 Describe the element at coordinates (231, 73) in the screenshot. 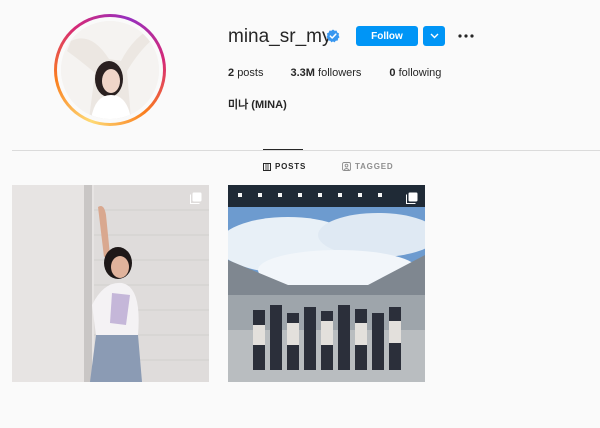

I see `posts-count: 2` at that location.